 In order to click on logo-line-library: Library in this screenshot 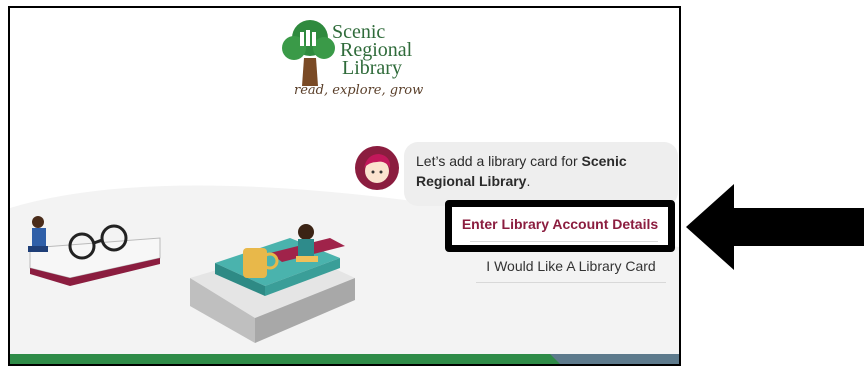, I will do `click(372, 68)`.